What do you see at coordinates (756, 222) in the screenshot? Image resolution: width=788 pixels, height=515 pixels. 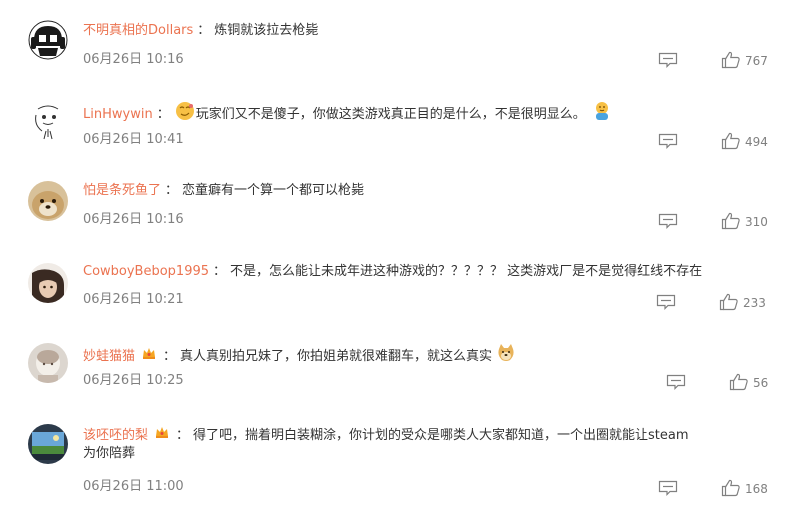 I see `like-count: 310` at bounding box center [756, 222].